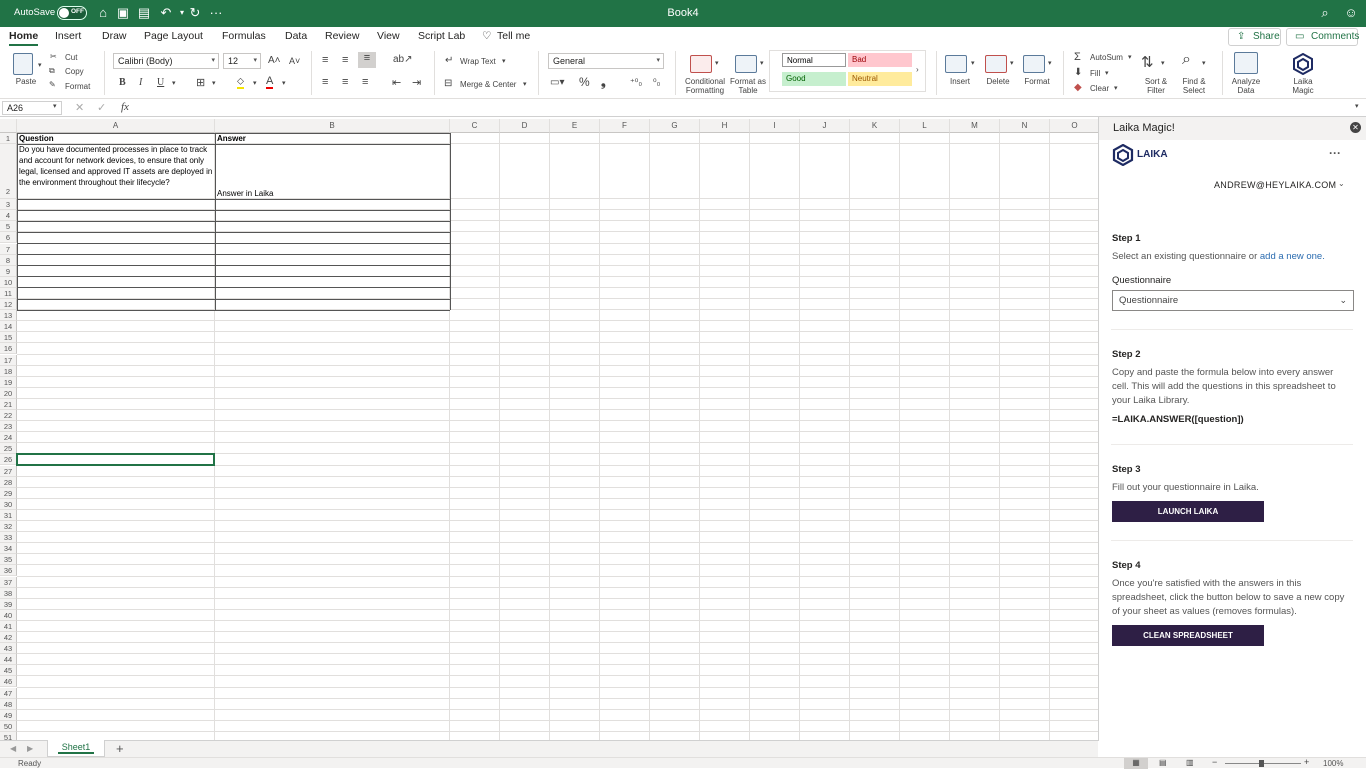 The image size is (1366, 769). What do you see at coordinates (1303, 64) in the screenshot?
I see `laika-logo-icon` at bounding box center [1303, 64].